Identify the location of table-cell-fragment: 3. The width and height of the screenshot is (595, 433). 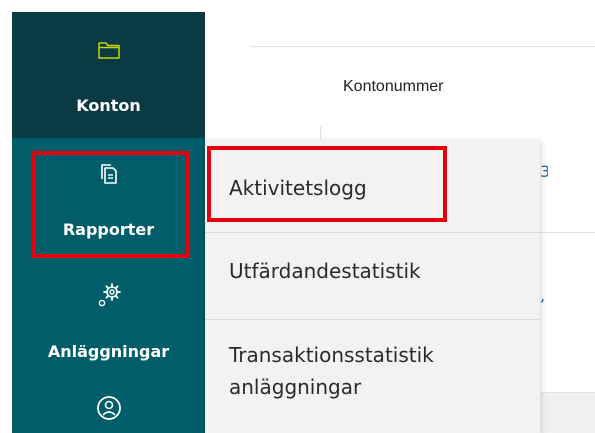
(544, 171).